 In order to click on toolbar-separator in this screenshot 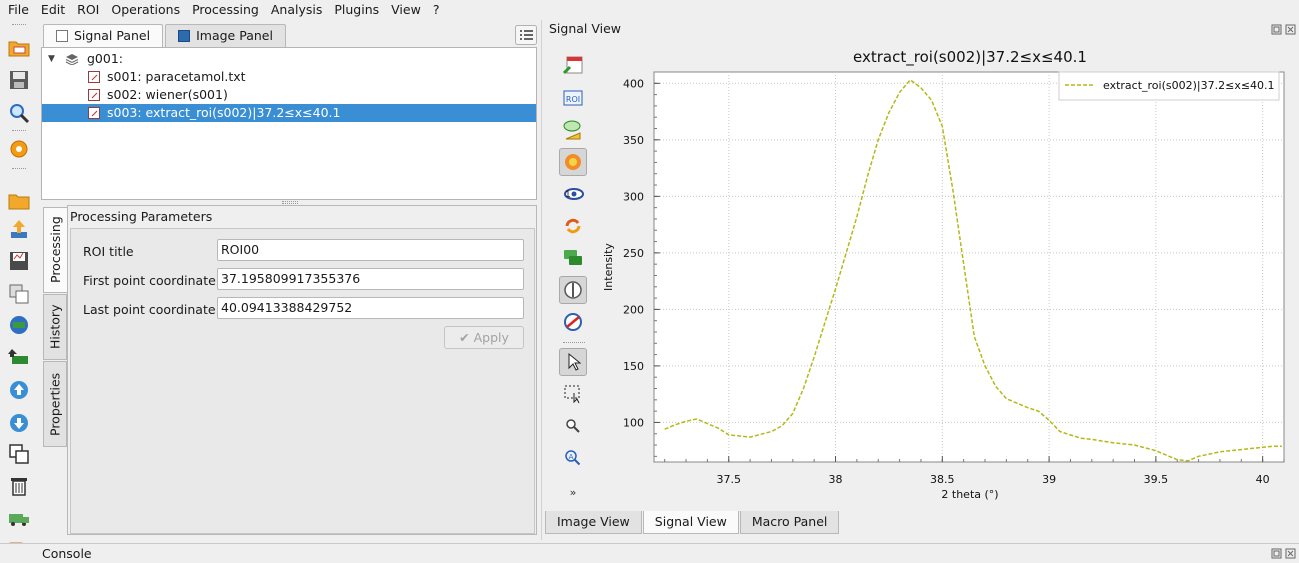, I will do `click(574, 342)`.